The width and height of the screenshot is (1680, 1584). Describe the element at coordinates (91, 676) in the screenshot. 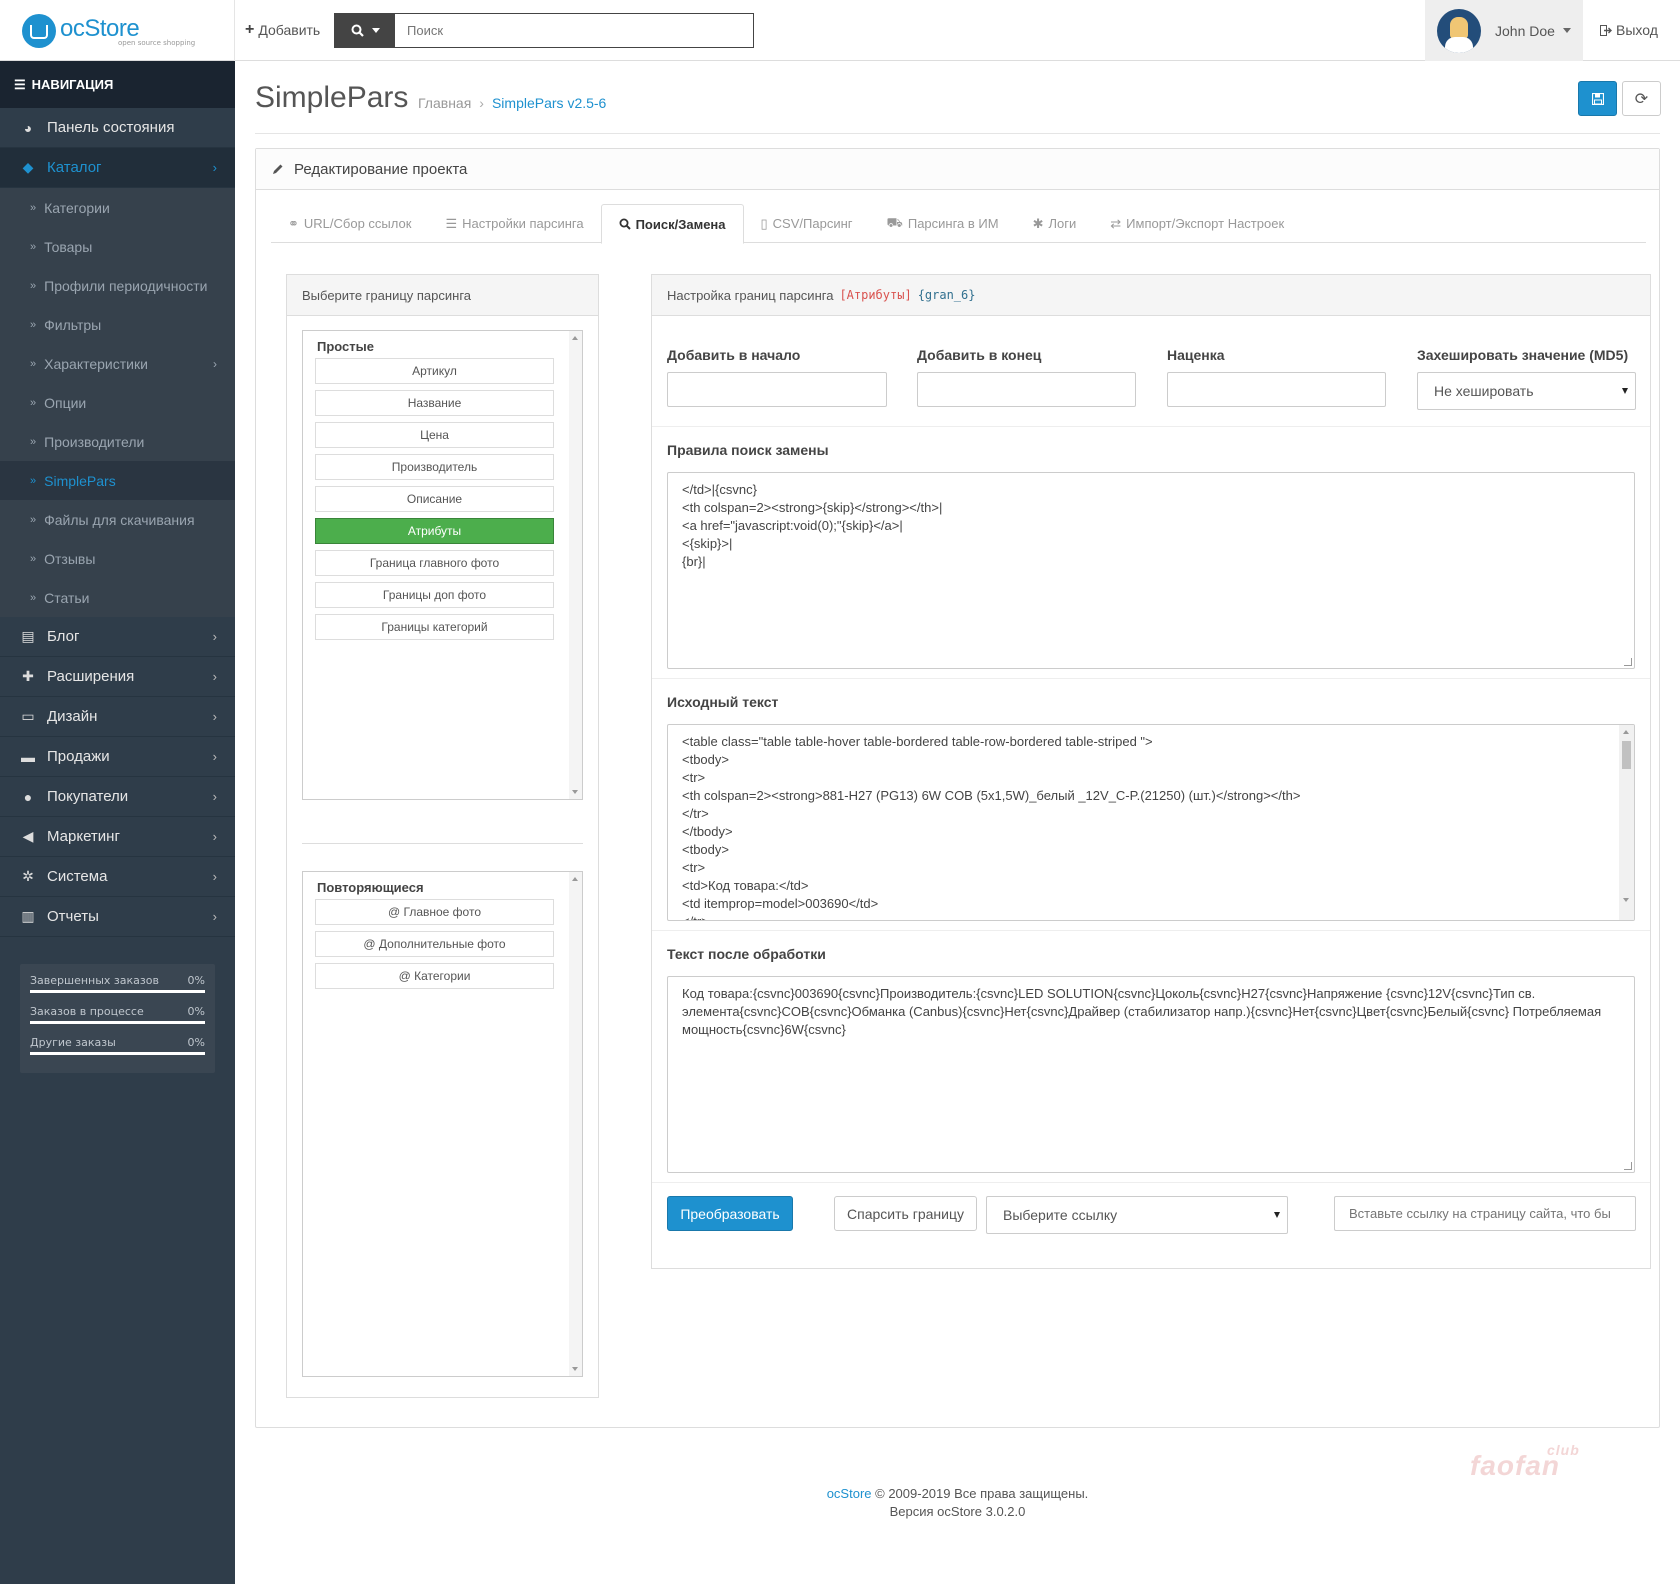

I see `sidebar-item-label: Расширения` at that location.